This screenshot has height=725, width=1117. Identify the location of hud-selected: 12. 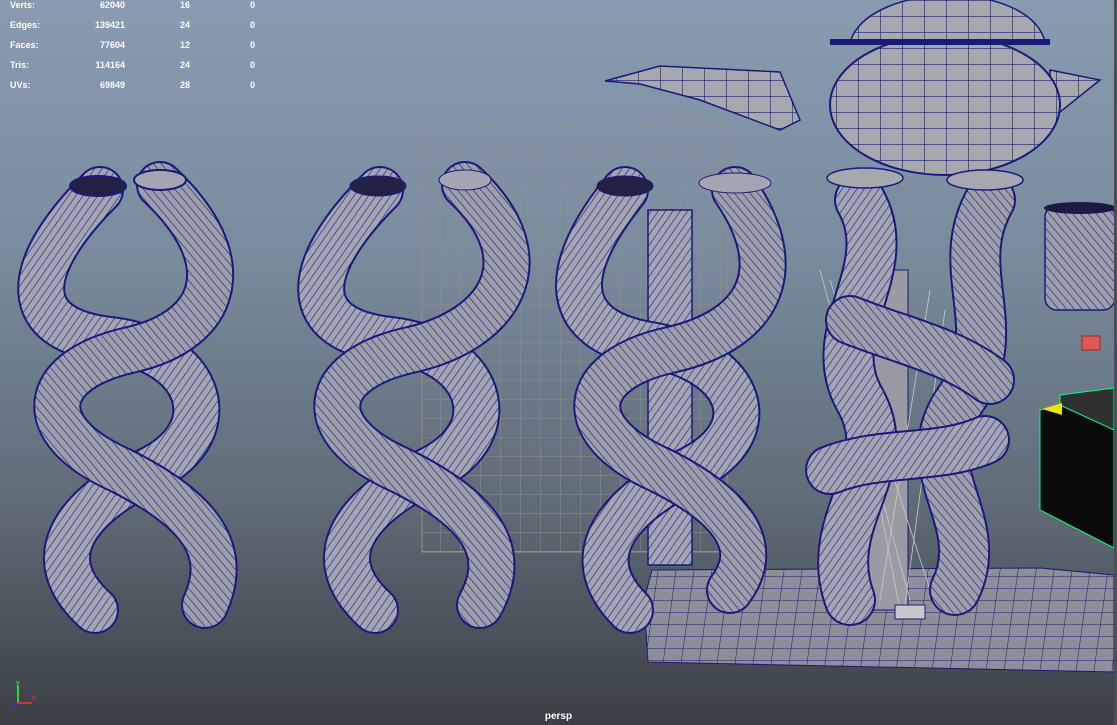
(184, 45).